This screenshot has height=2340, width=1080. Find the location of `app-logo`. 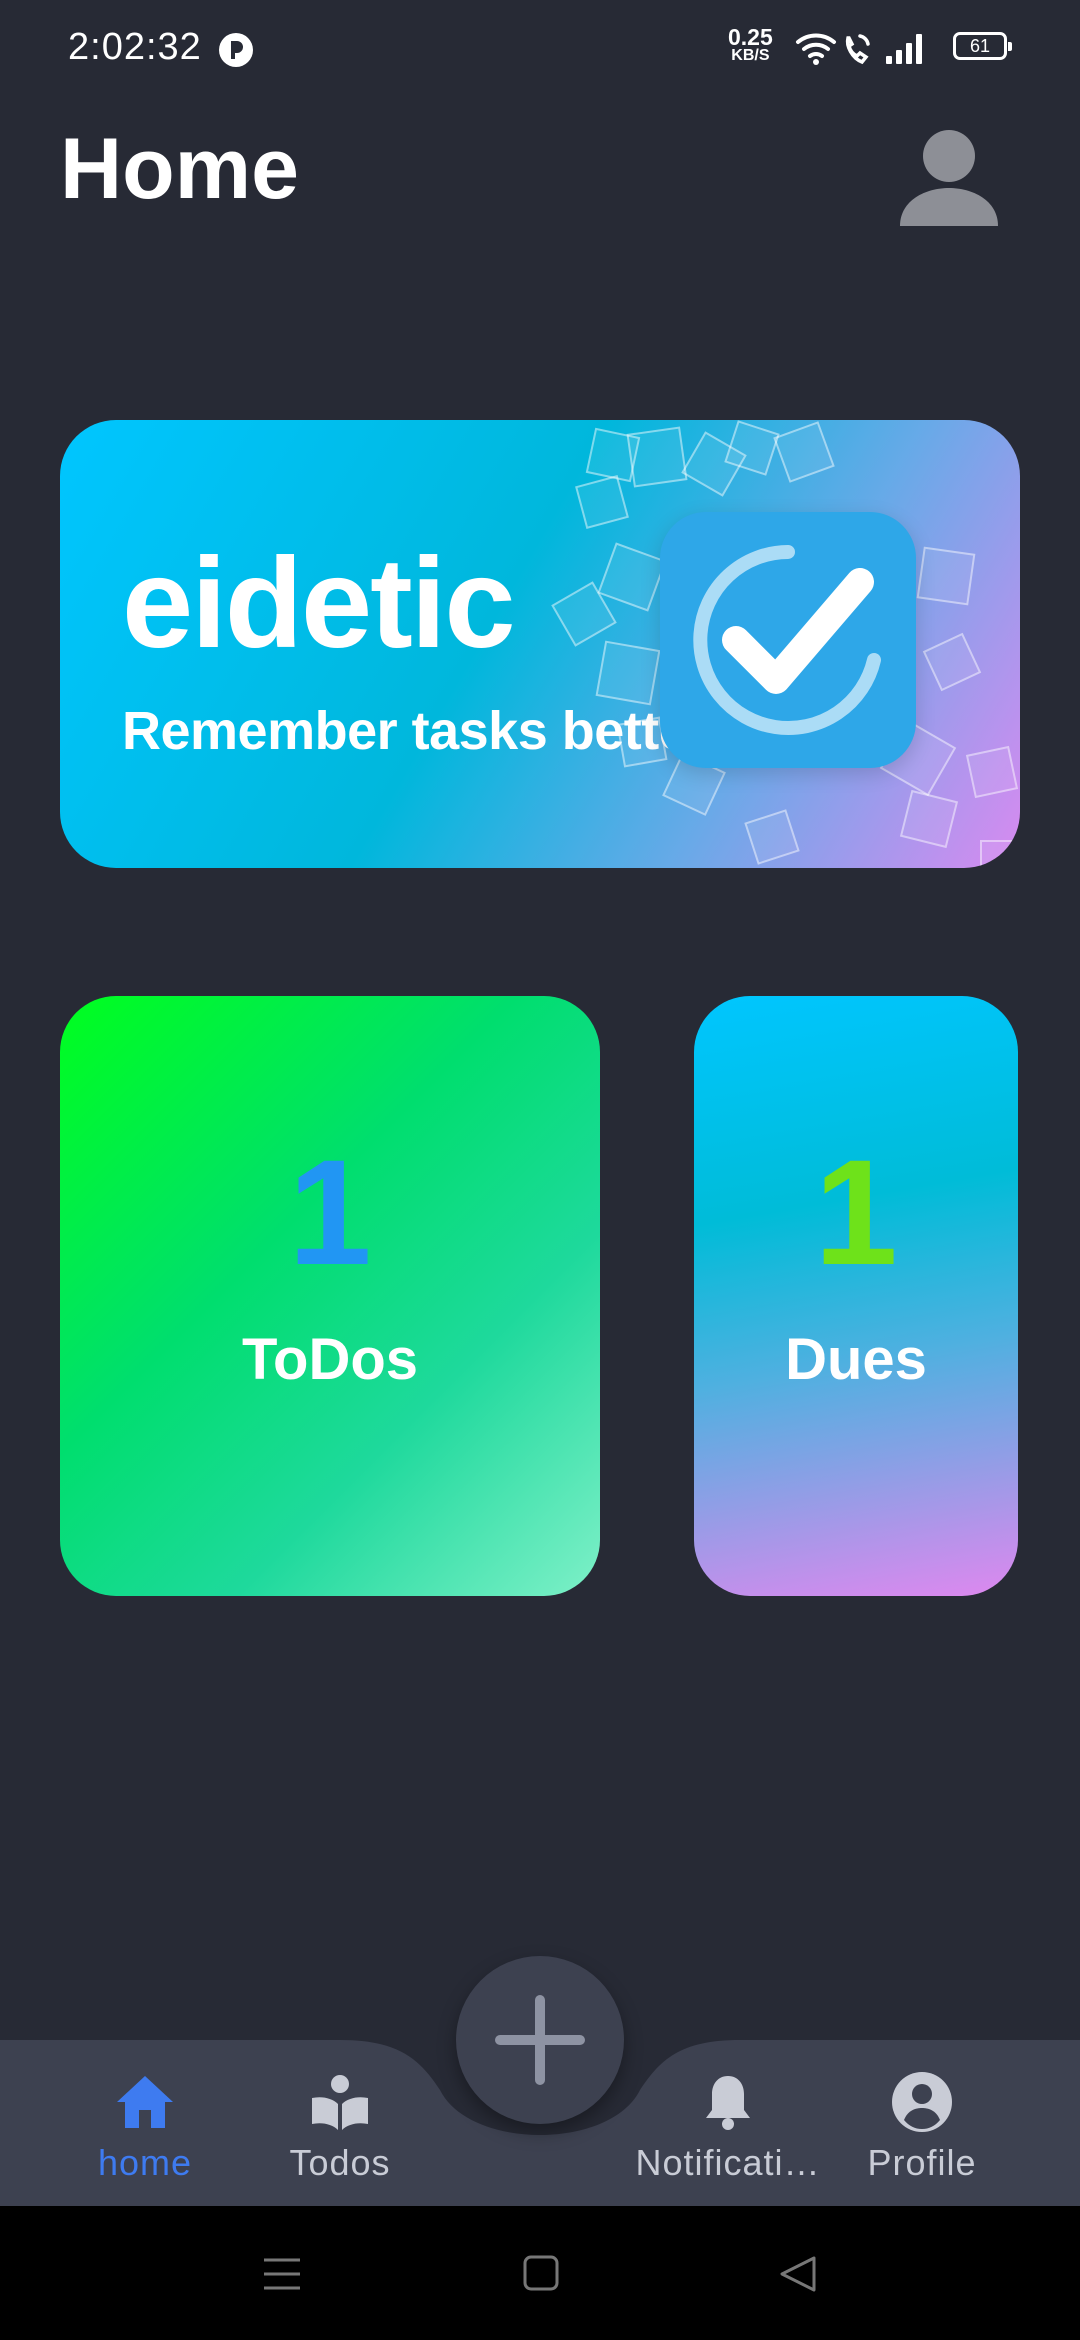

app-logo is located at coordinates (788, 640).